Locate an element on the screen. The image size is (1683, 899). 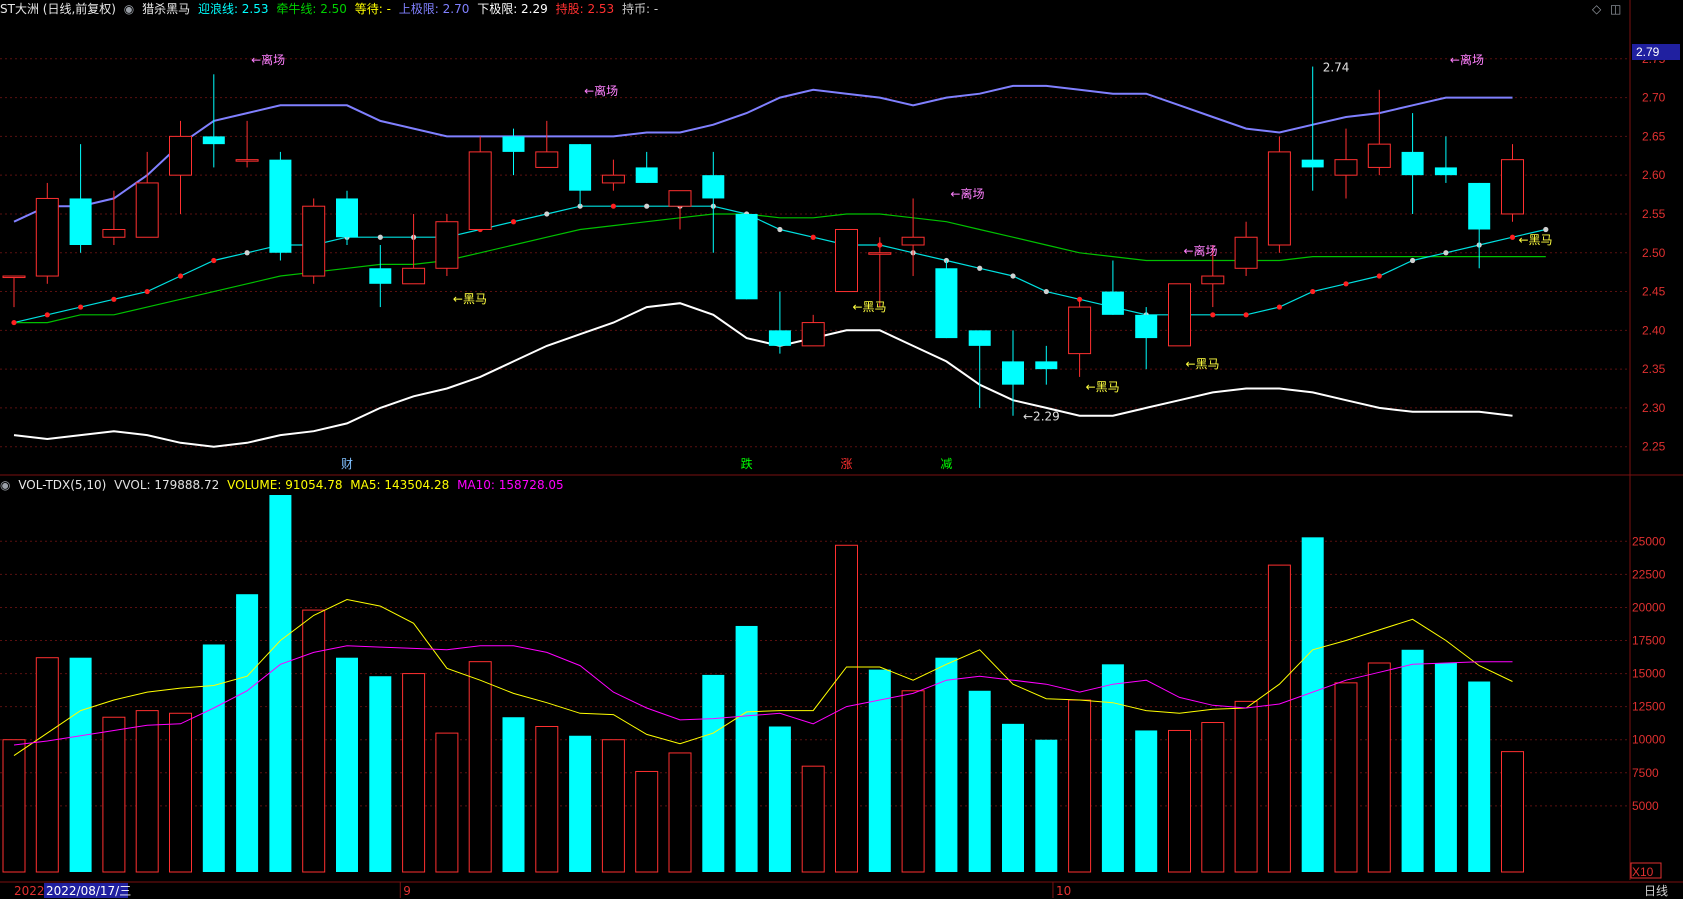
price-tick-label: 2.35 is located at coordinates (1654, 369).